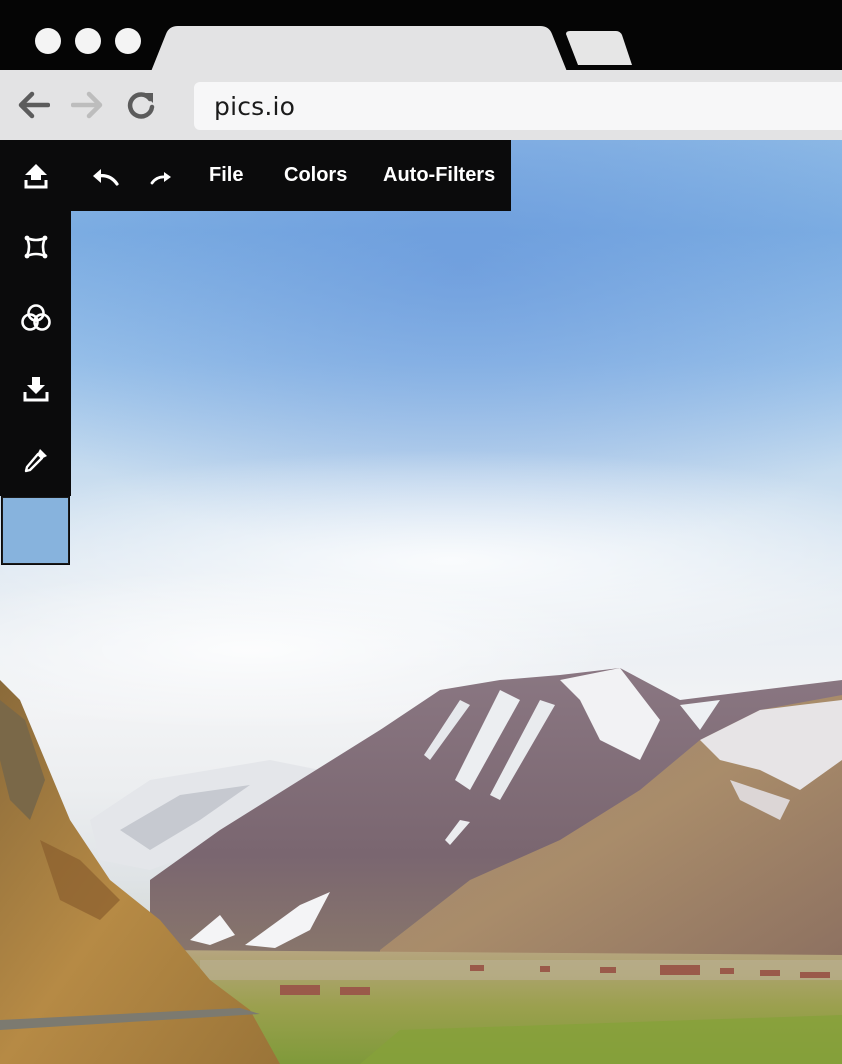 The height and width of the screenshot is (1064, 842). Describe the element at coordinates (48, 41) in the screenshot. I see `close-window-button` at that location.